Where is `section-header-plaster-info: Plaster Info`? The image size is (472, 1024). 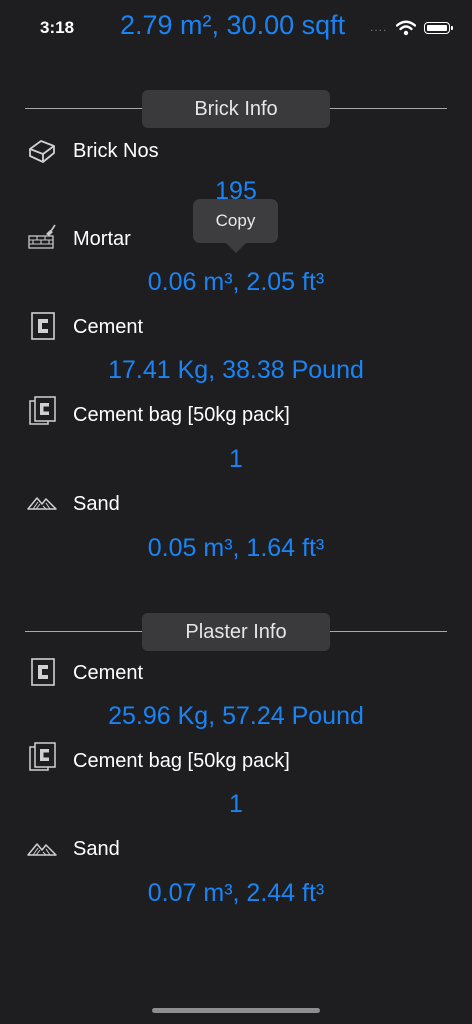
section-header-plaster-info: Plaster Info is located at coordinates (236, 632).